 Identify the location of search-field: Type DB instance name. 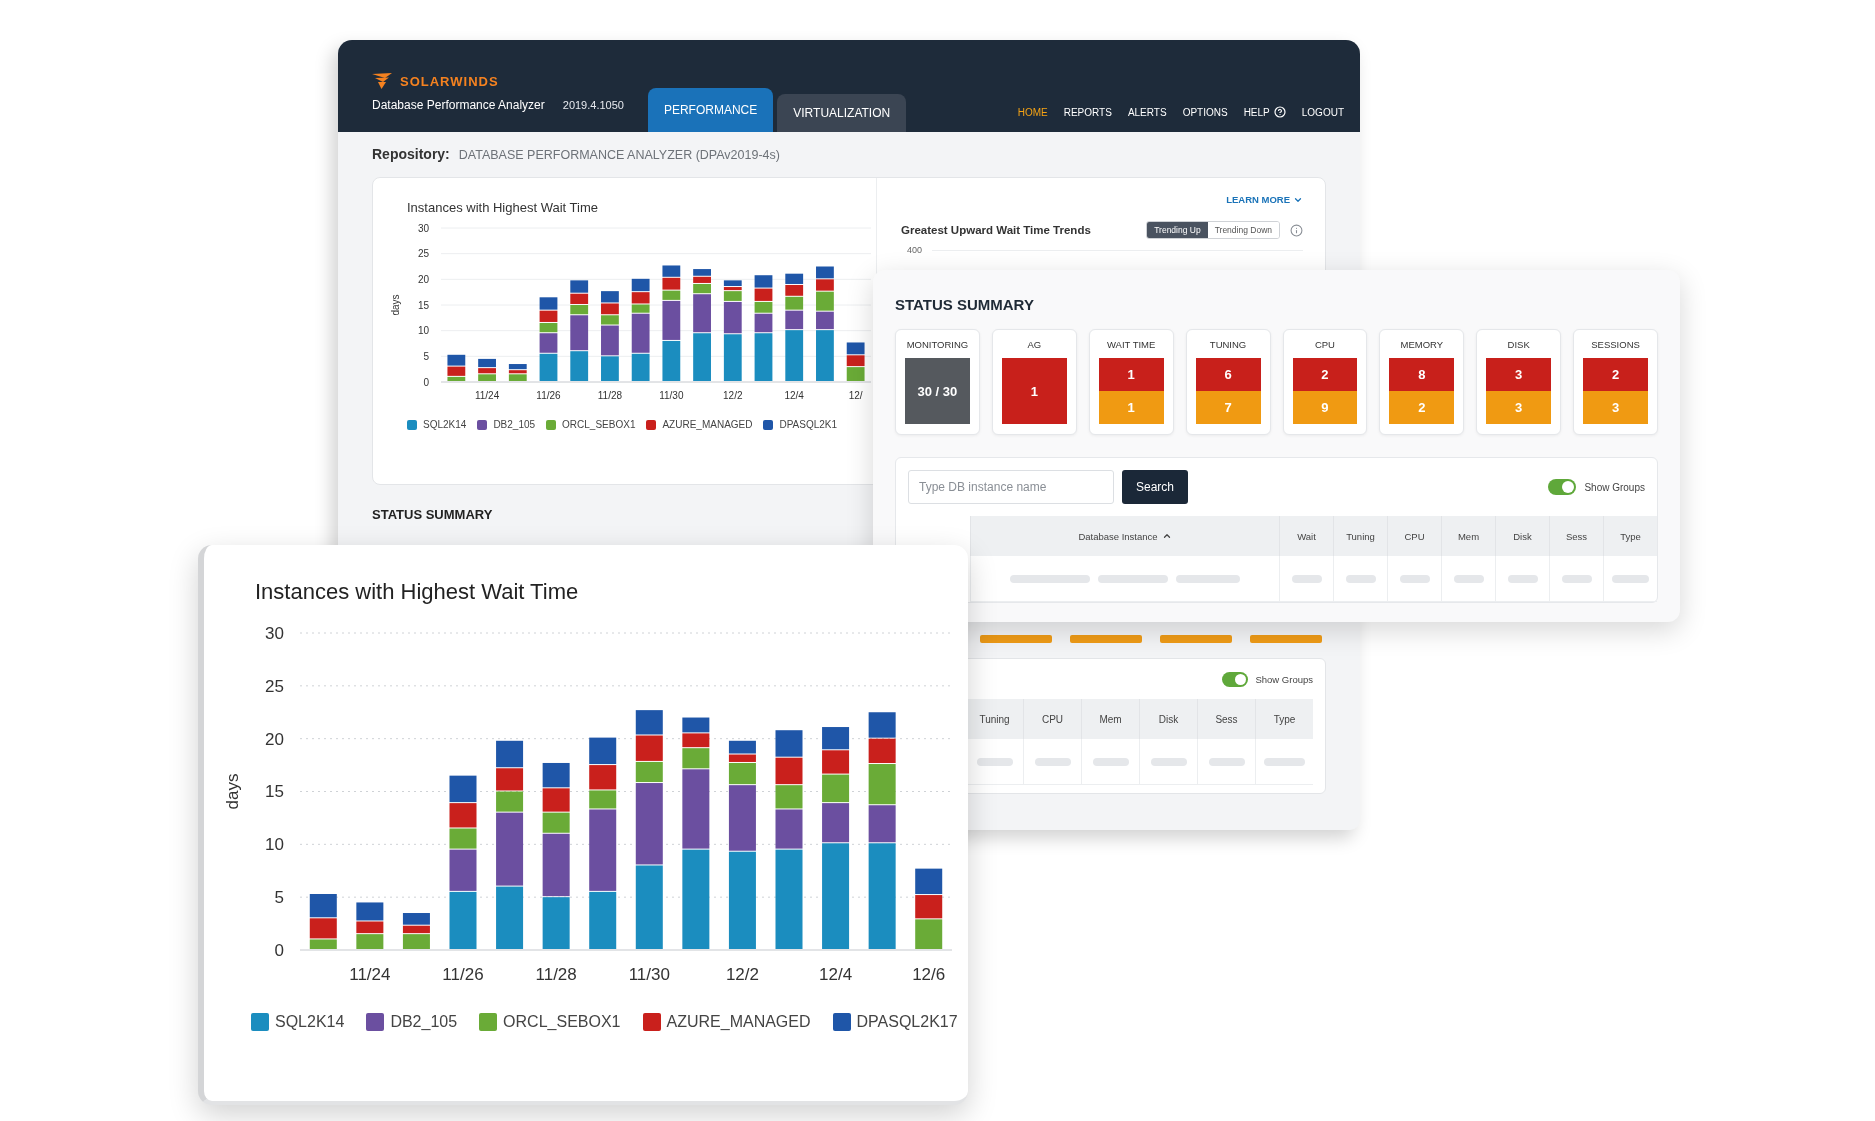
(1011, 487).